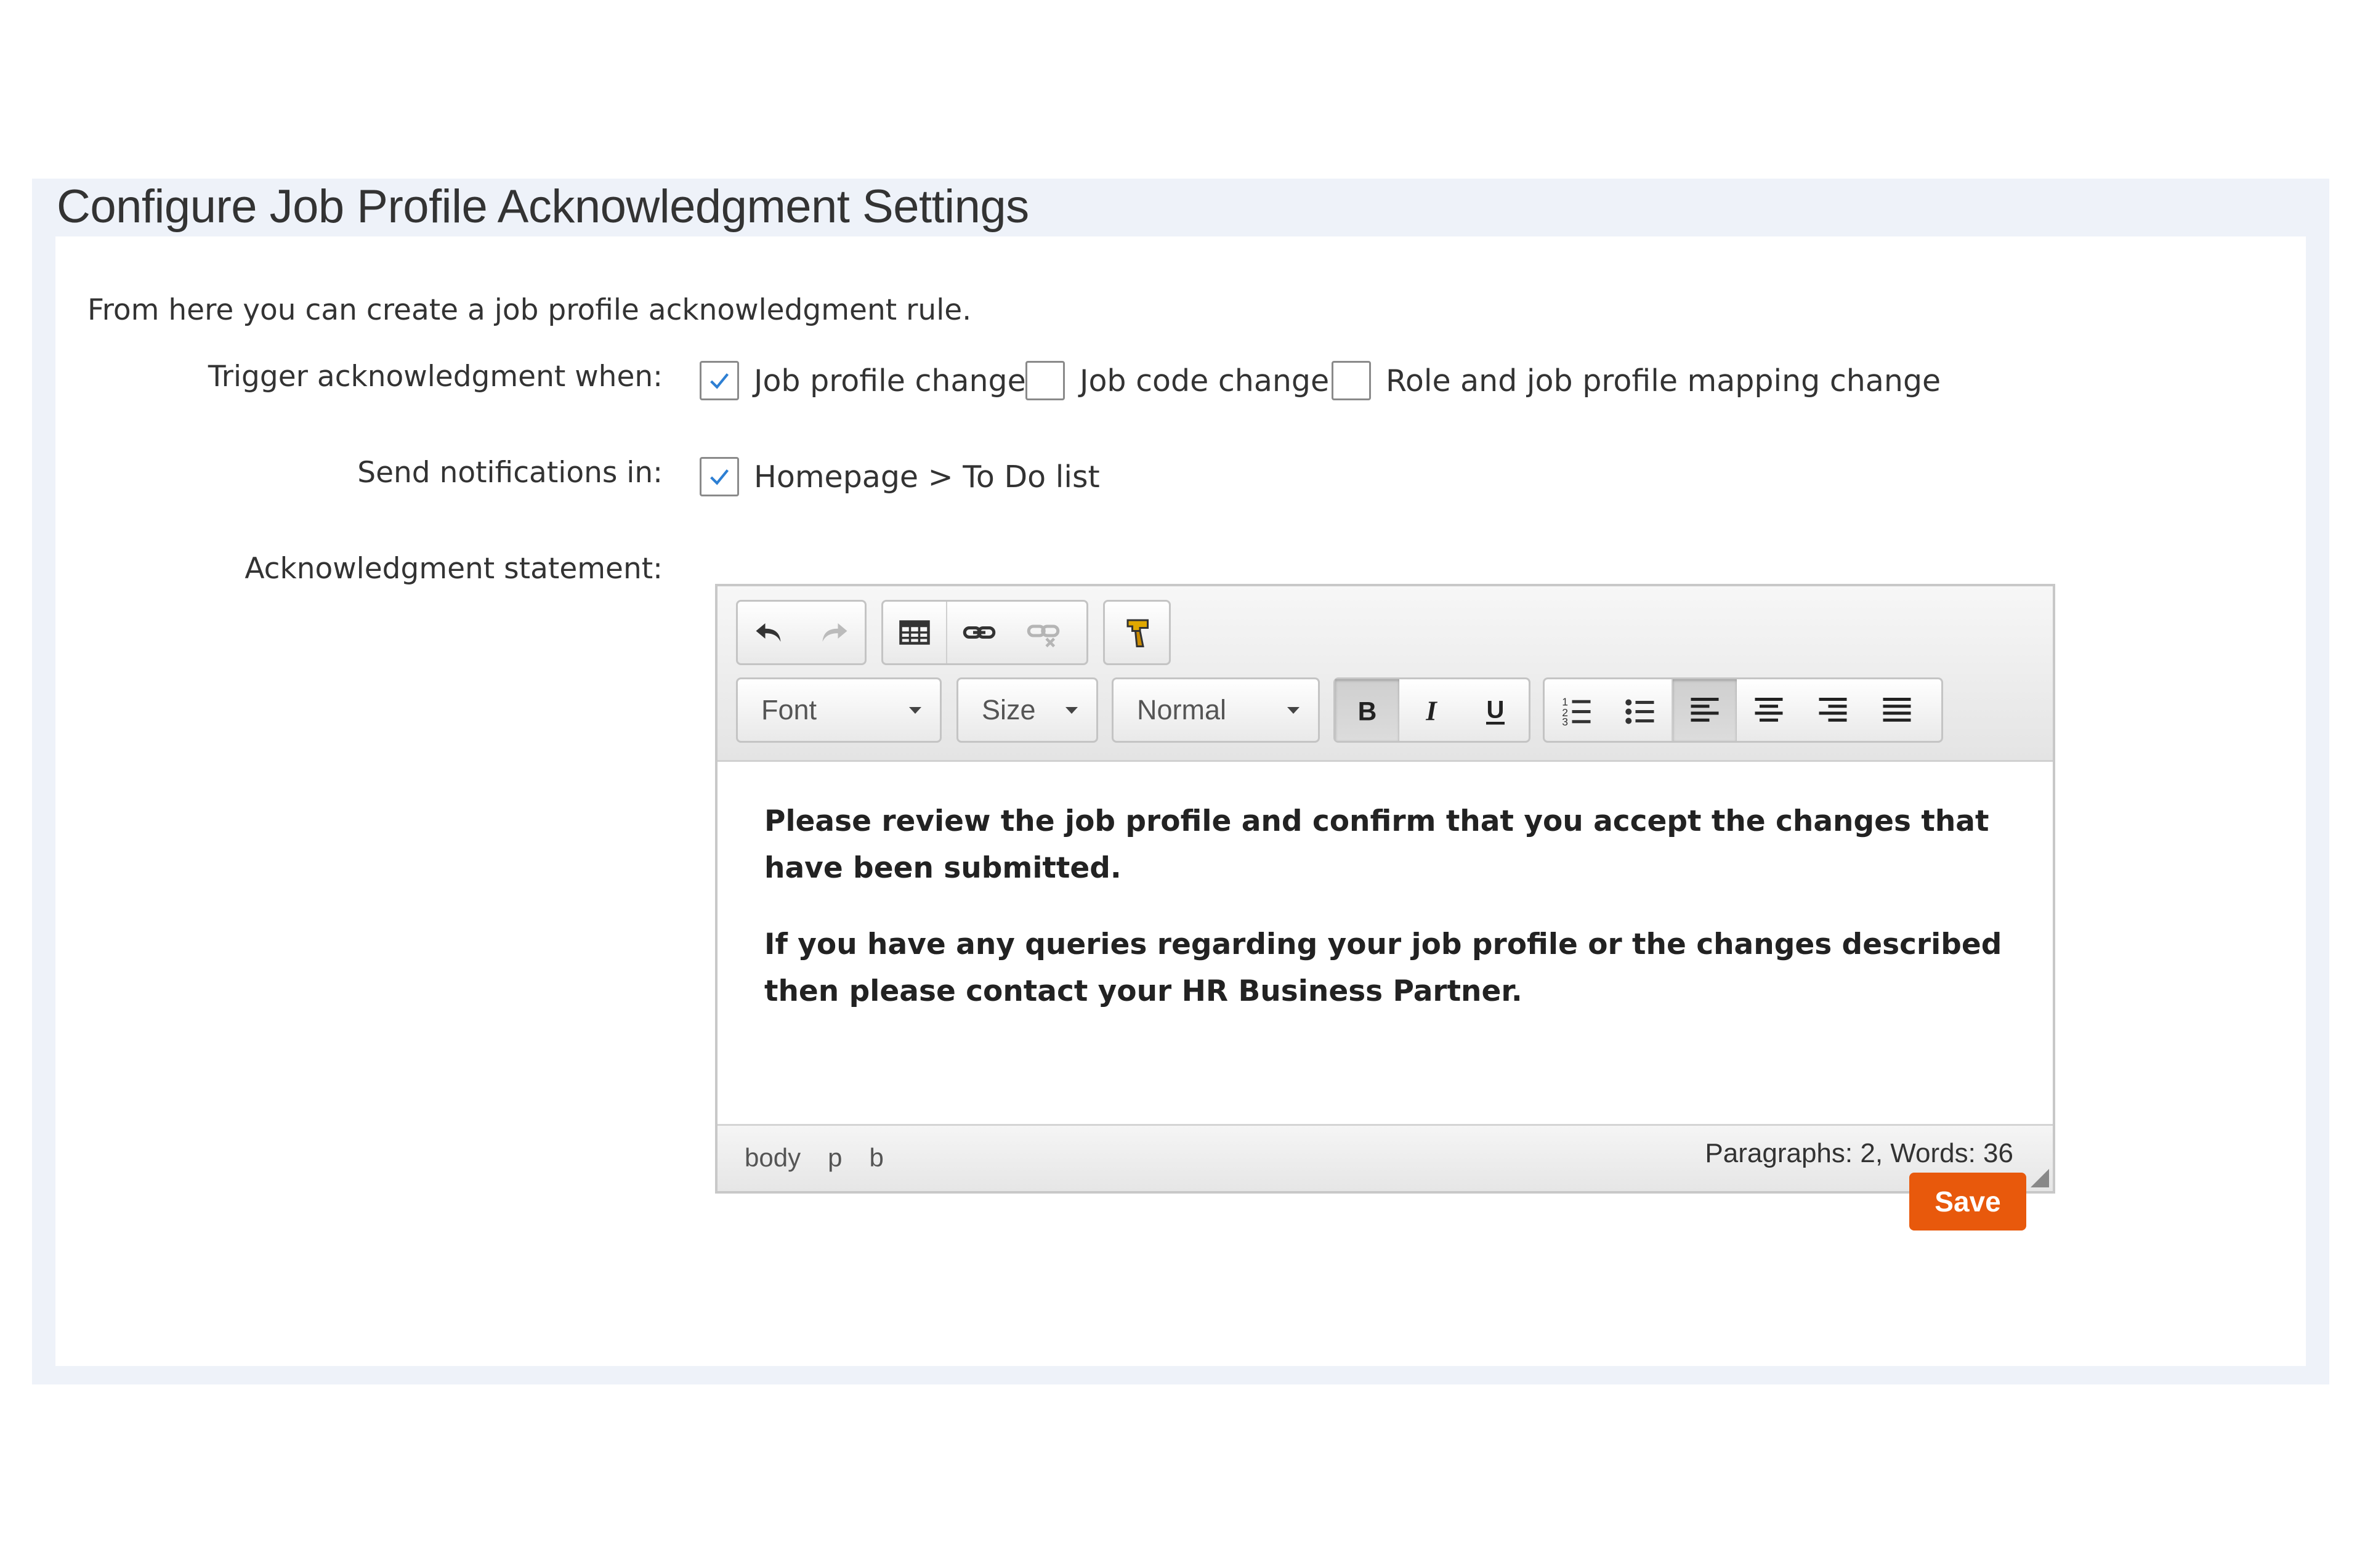 The width and height of the screenshot is (2365, 1568). I want to click on underline-icon: U, so click(1495, 711).